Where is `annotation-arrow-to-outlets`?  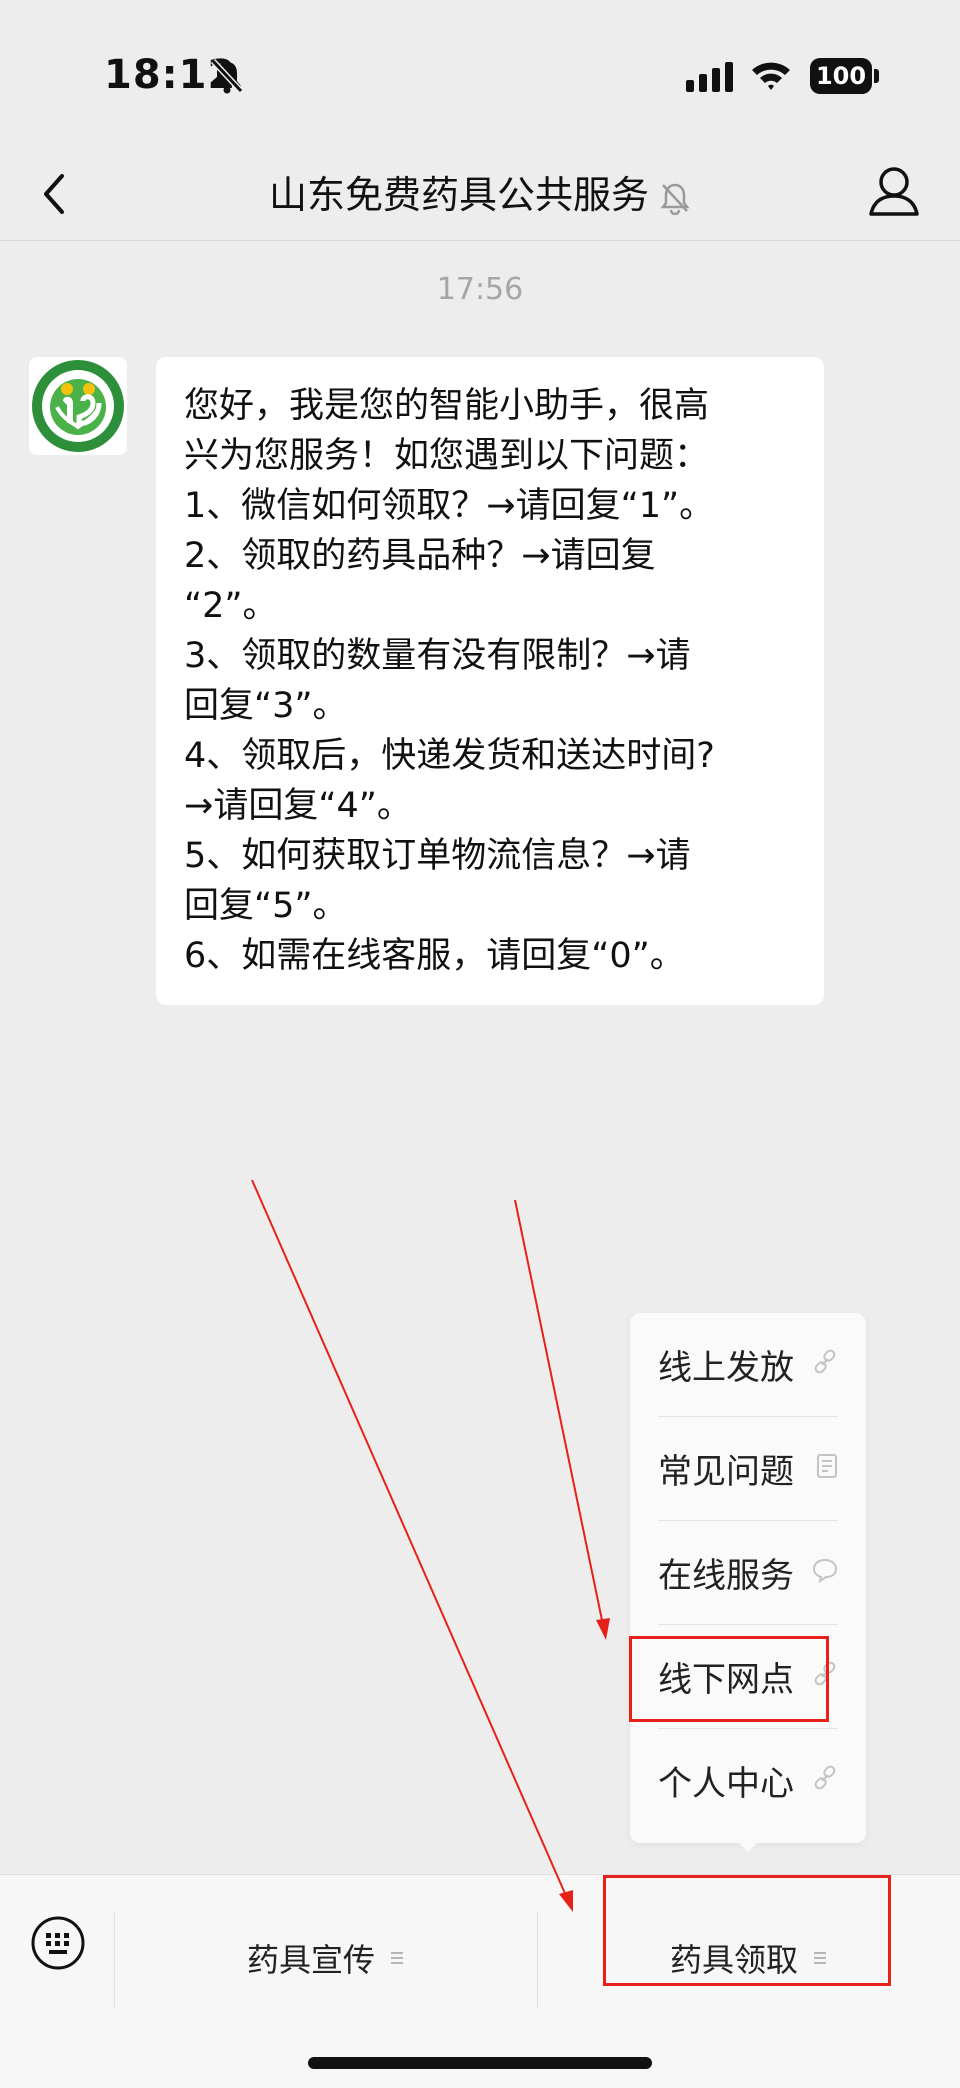 annotation-arrow-to-outlets is located at coordinates (559, 1412).